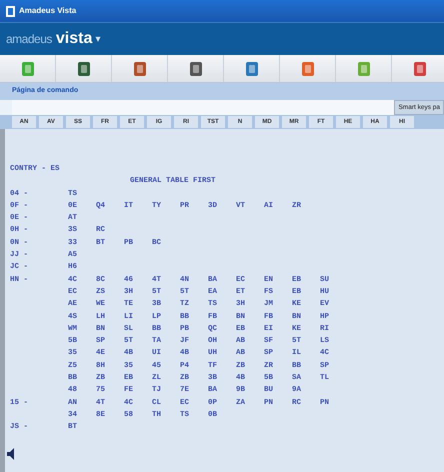  Describe the element at coordinates (47, 11) in the screenshot. I see `window-title: Amadeus Vista` at that location.